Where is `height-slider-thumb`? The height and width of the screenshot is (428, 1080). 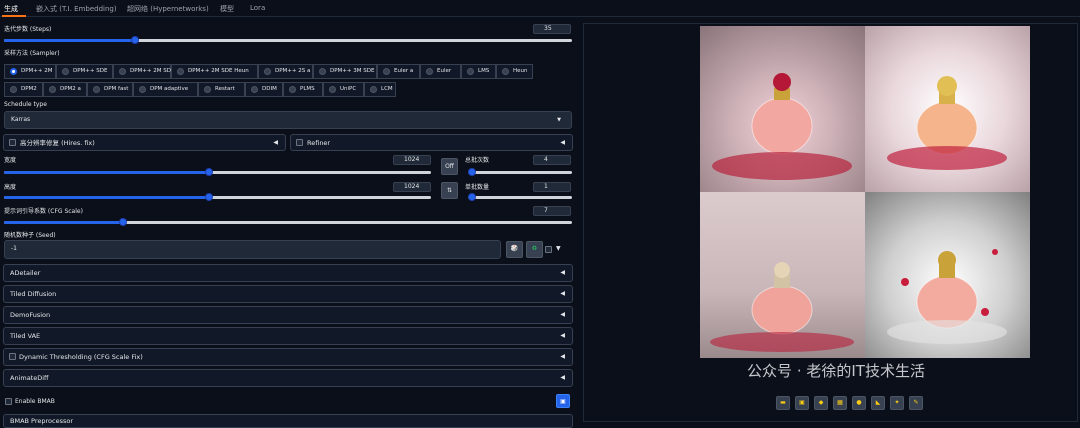 height-slider-thumb is located at coordinates (209, 197).